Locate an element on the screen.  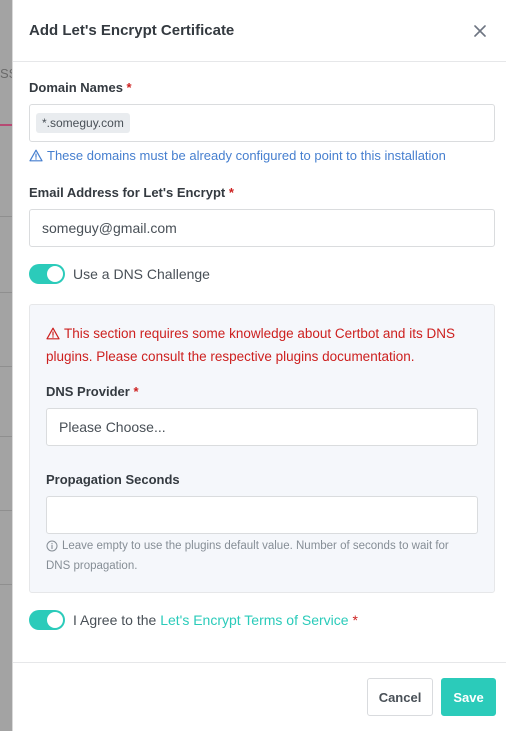
domain-names-label: Domain Names * is located at coordinates (259, 87).